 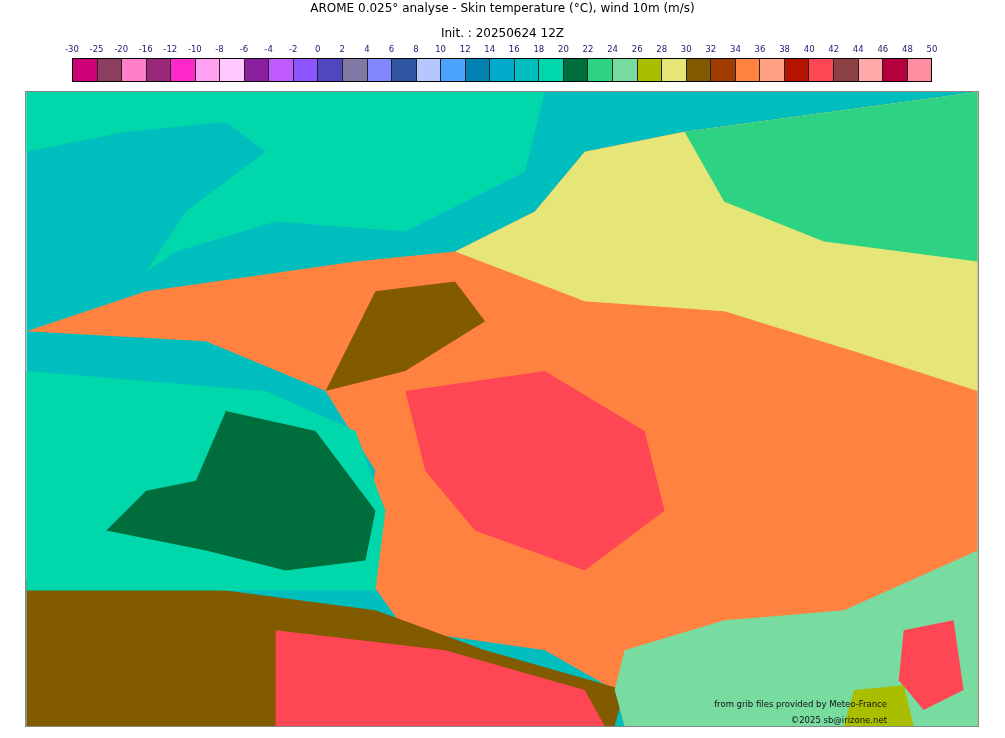 I want to click on colorbar-tick-label: 26, so click(x=637, y=49).